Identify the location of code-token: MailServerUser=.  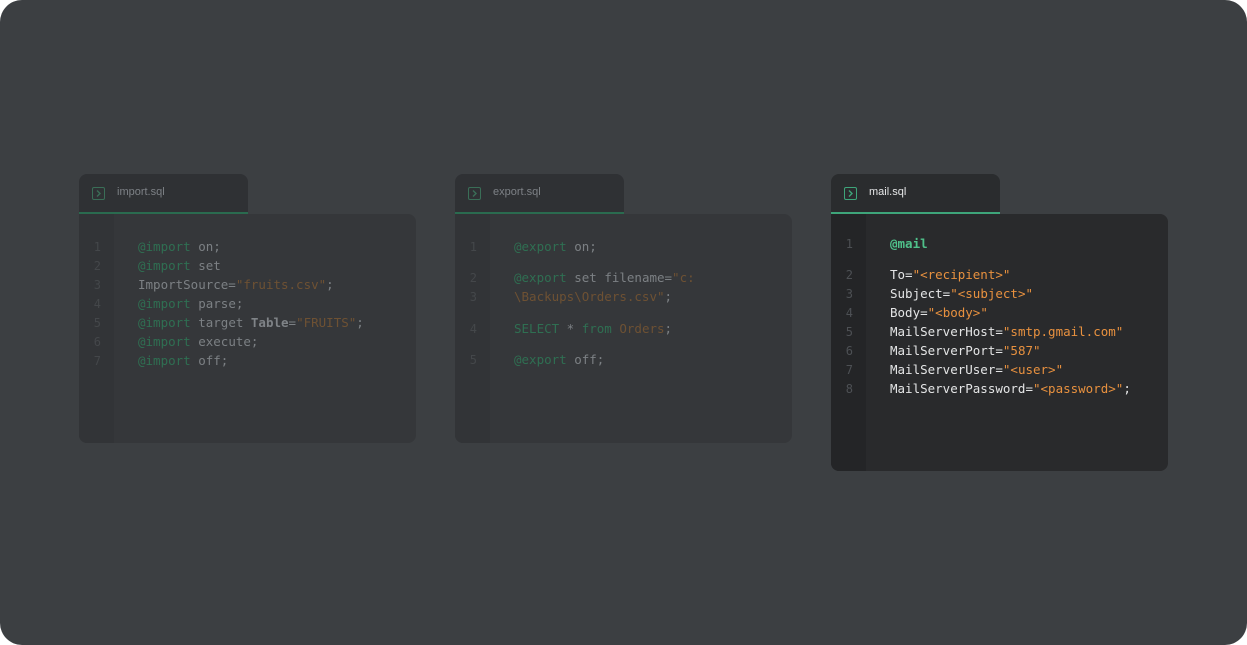
(946, 369).